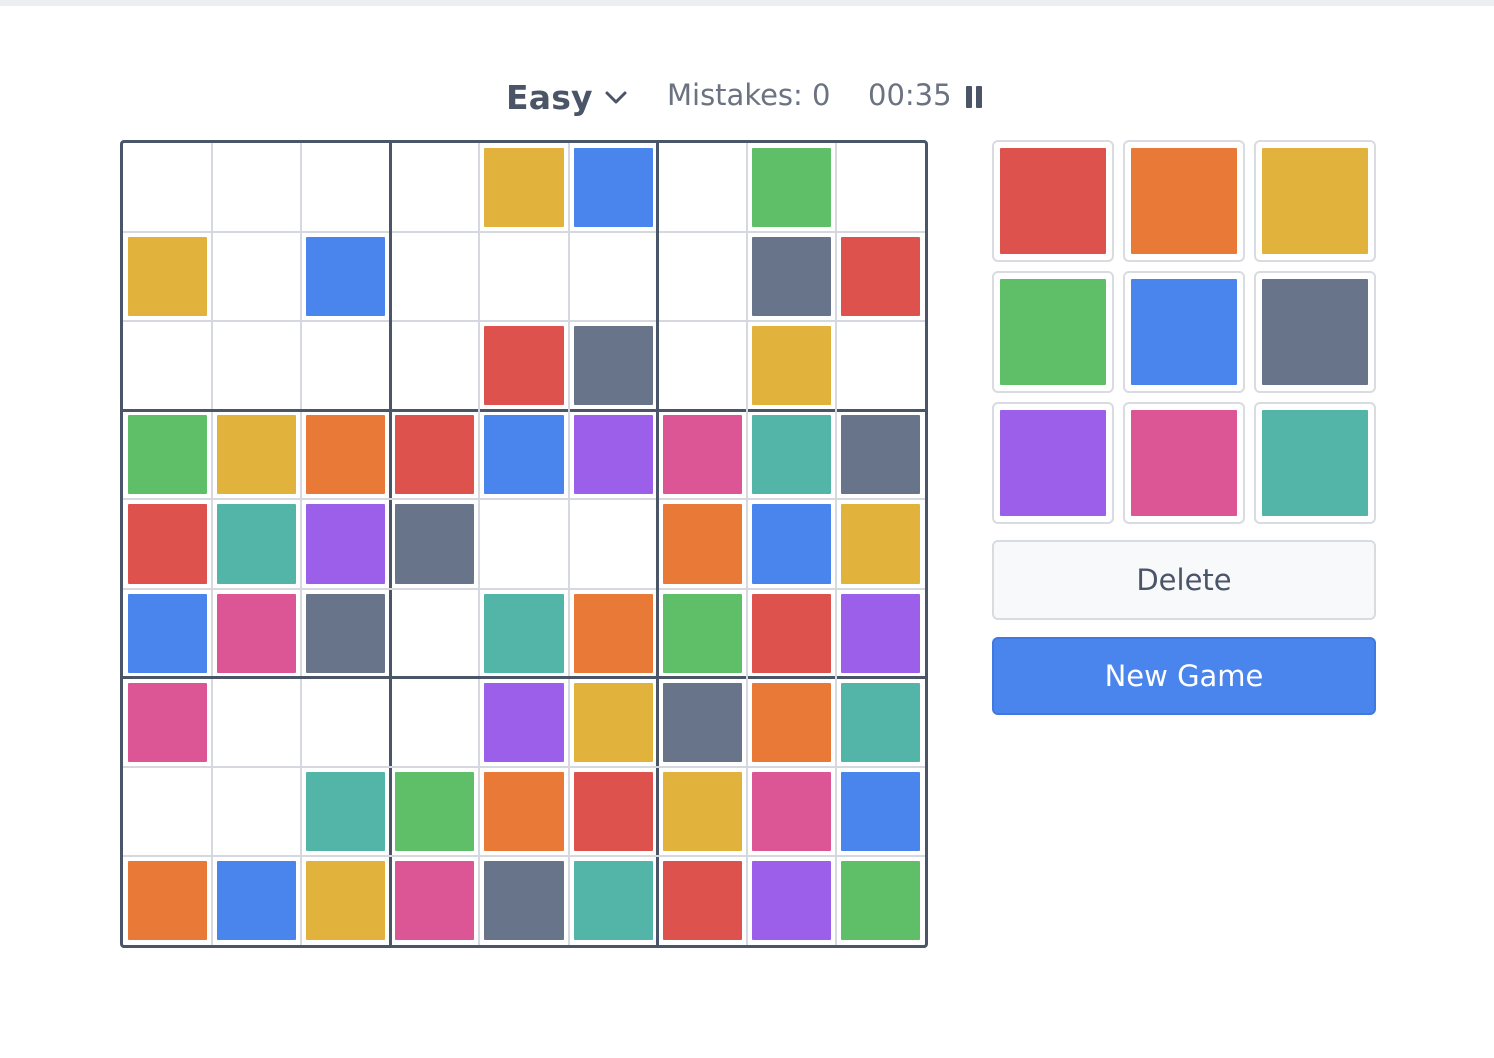 The width and height of the screenshot is (1494, 1058). I want to click on board-cell-r5c5, so click(523, 543).